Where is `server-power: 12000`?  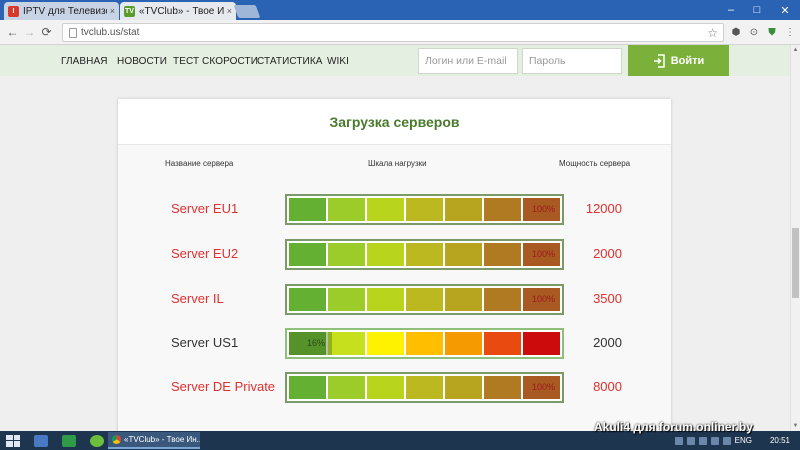 server-power: 12000 is located at coordinates (603, 208).